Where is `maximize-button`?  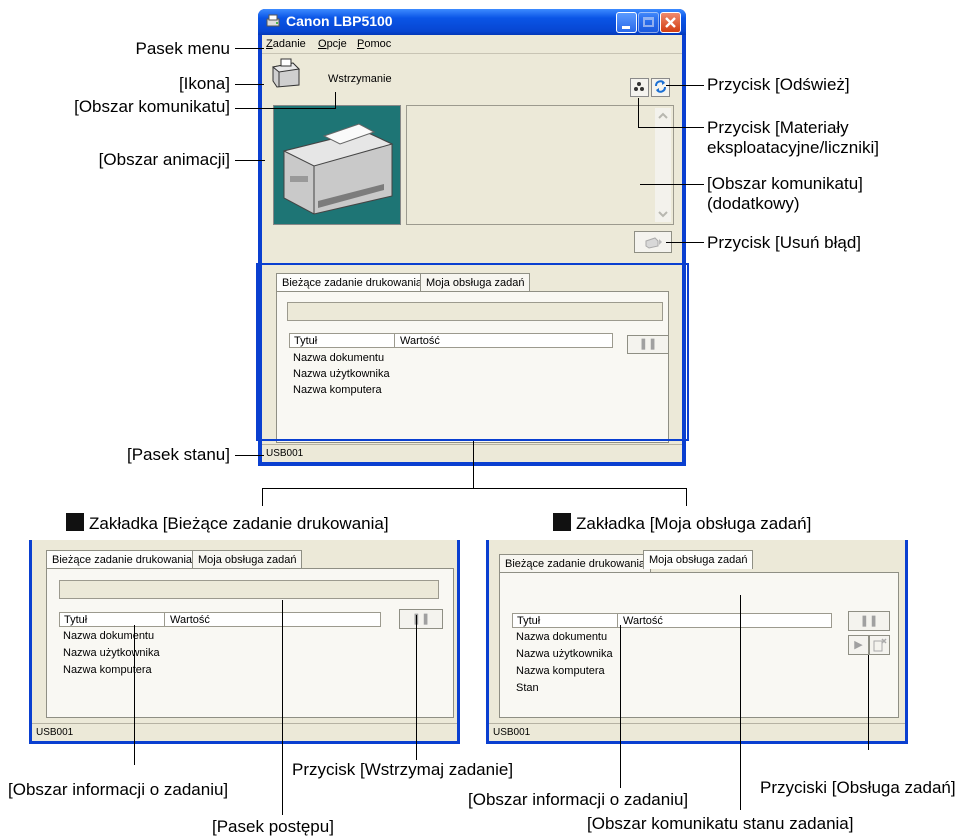 maximize-button is located at coordinates (648, 22).